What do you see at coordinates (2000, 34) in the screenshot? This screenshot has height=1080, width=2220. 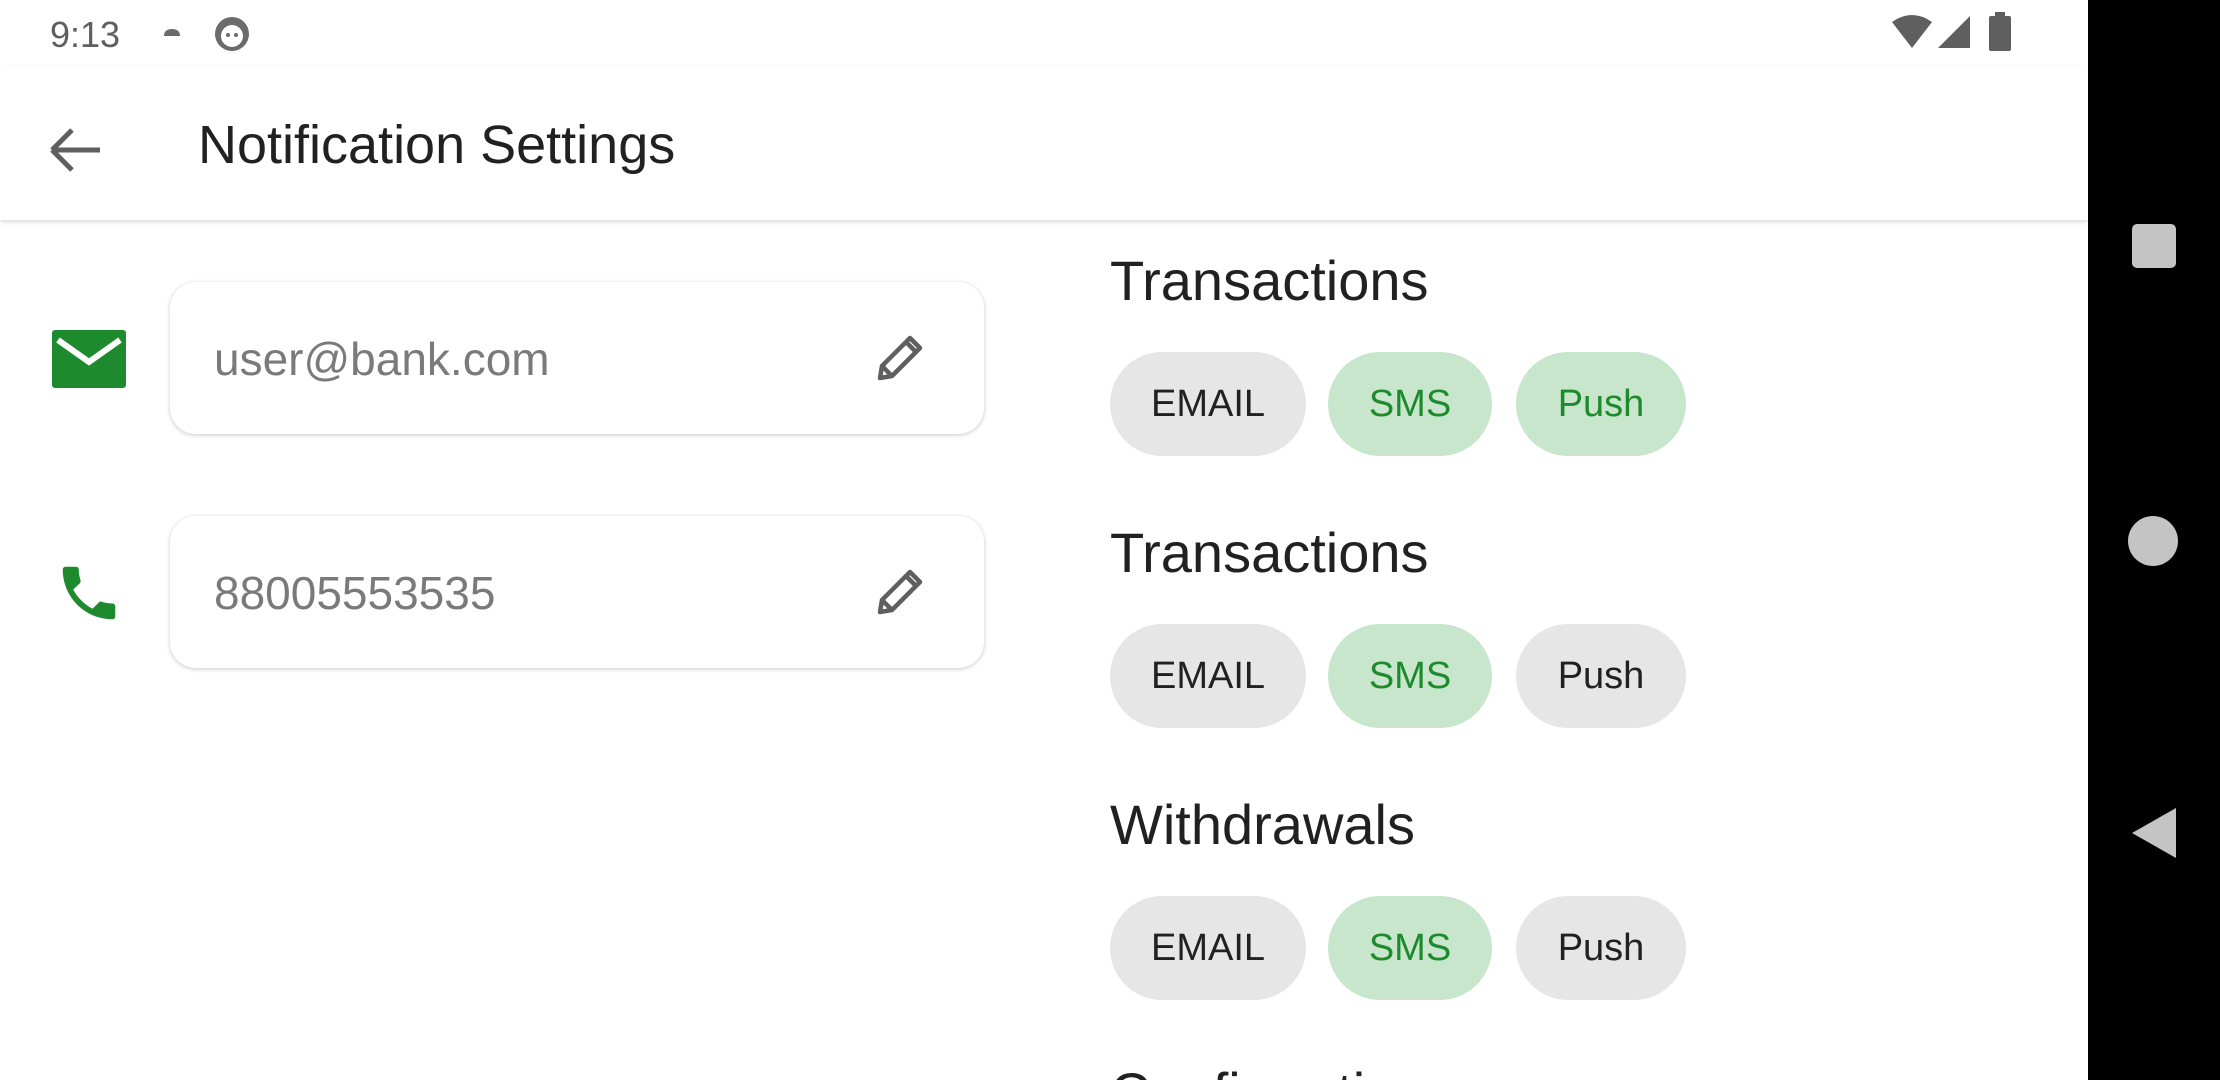 I see `battery-icon` at bounding box center [2000, 34].